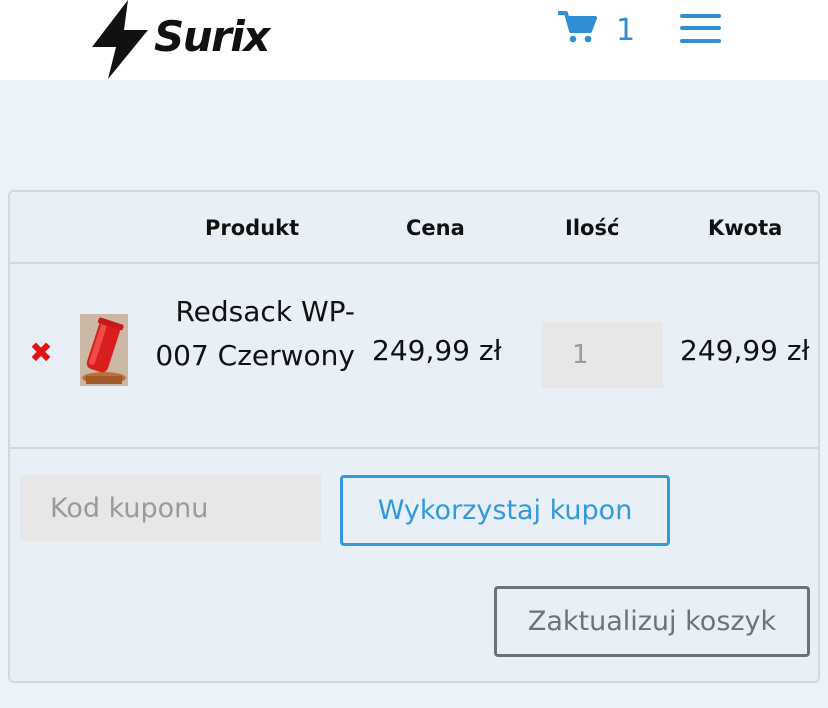  I want to click on product-price: 249,99 zł, so click(437, 350).